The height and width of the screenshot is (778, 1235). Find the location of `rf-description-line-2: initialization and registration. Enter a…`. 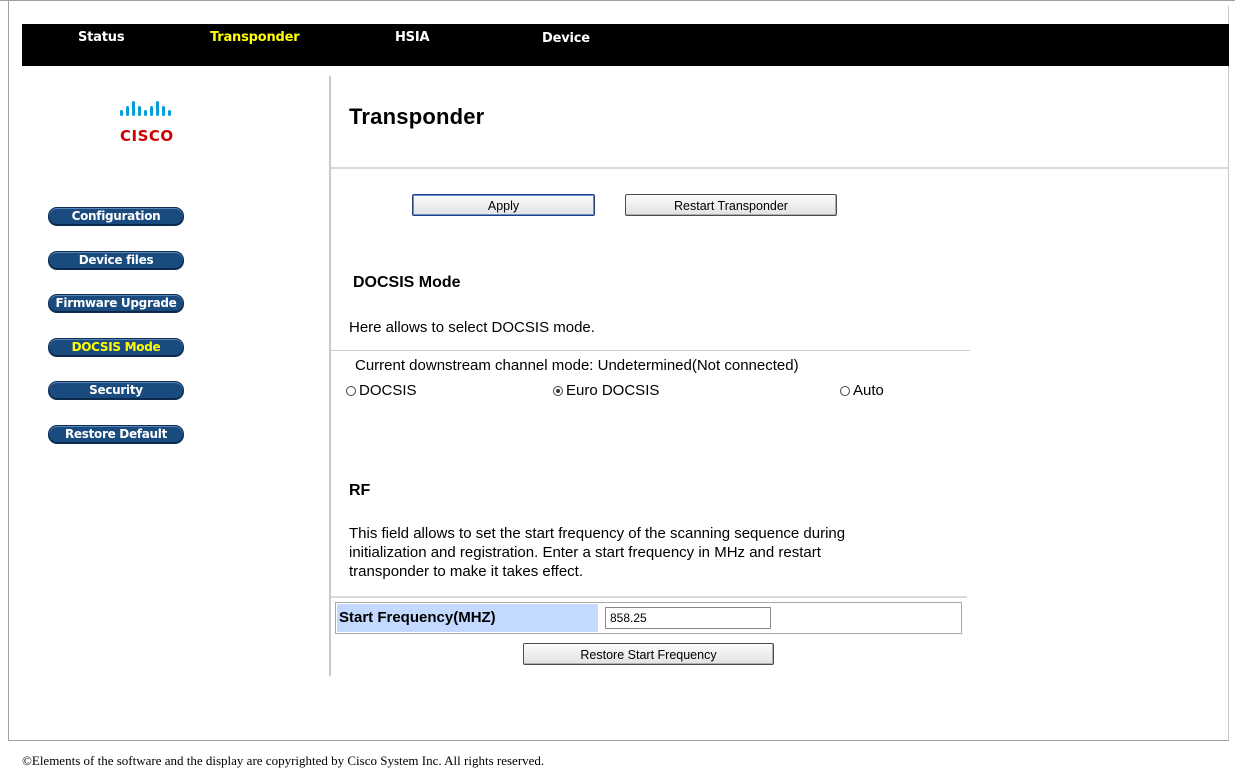

rf-description-line-2: initialization and registration. Enter a… is located at coordinates (585, 552).